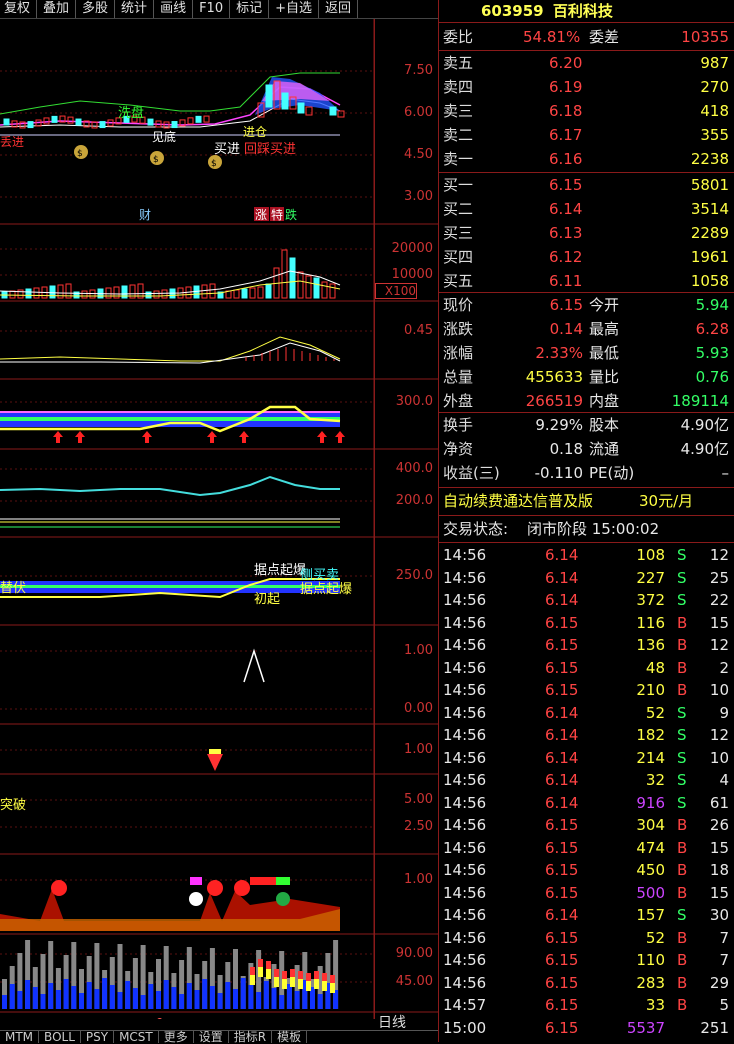  Describe the element at coordinates (414, 981) in the screenshot. I see `axis-label: 45.00` at that location.